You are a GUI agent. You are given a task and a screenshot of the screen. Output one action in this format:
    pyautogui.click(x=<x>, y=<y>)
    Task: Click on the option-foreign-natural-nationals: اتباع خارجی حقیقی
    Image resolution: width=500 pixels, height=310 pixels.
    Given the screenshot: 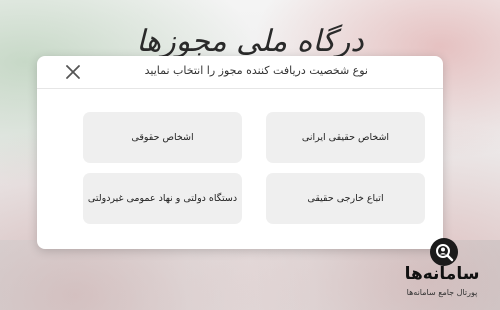 What is the action you would take?
    pyautogui.click(x=345, y=198)
    